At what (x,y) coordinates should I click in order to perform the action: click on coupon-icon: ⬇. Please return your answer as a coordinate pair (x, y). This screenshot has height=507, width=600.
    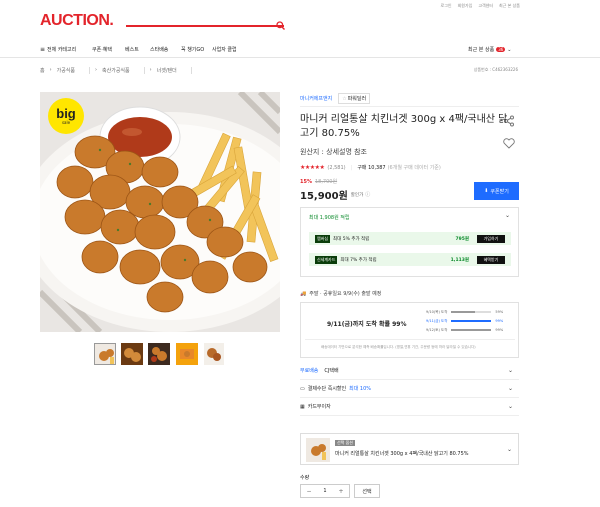
    Looking at the image, I should click on (486, 191).